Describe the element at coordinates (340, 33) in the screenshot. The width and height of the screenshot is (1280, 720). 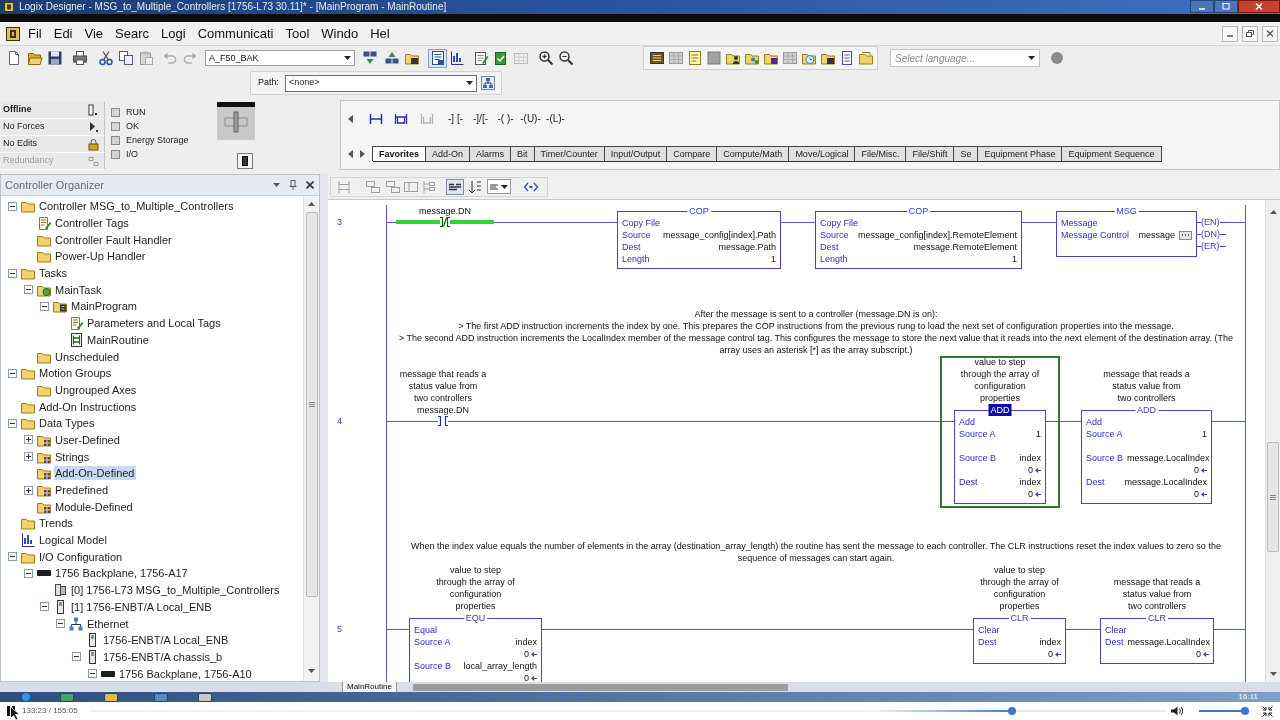
I see `menu-item: Windo` at that location.